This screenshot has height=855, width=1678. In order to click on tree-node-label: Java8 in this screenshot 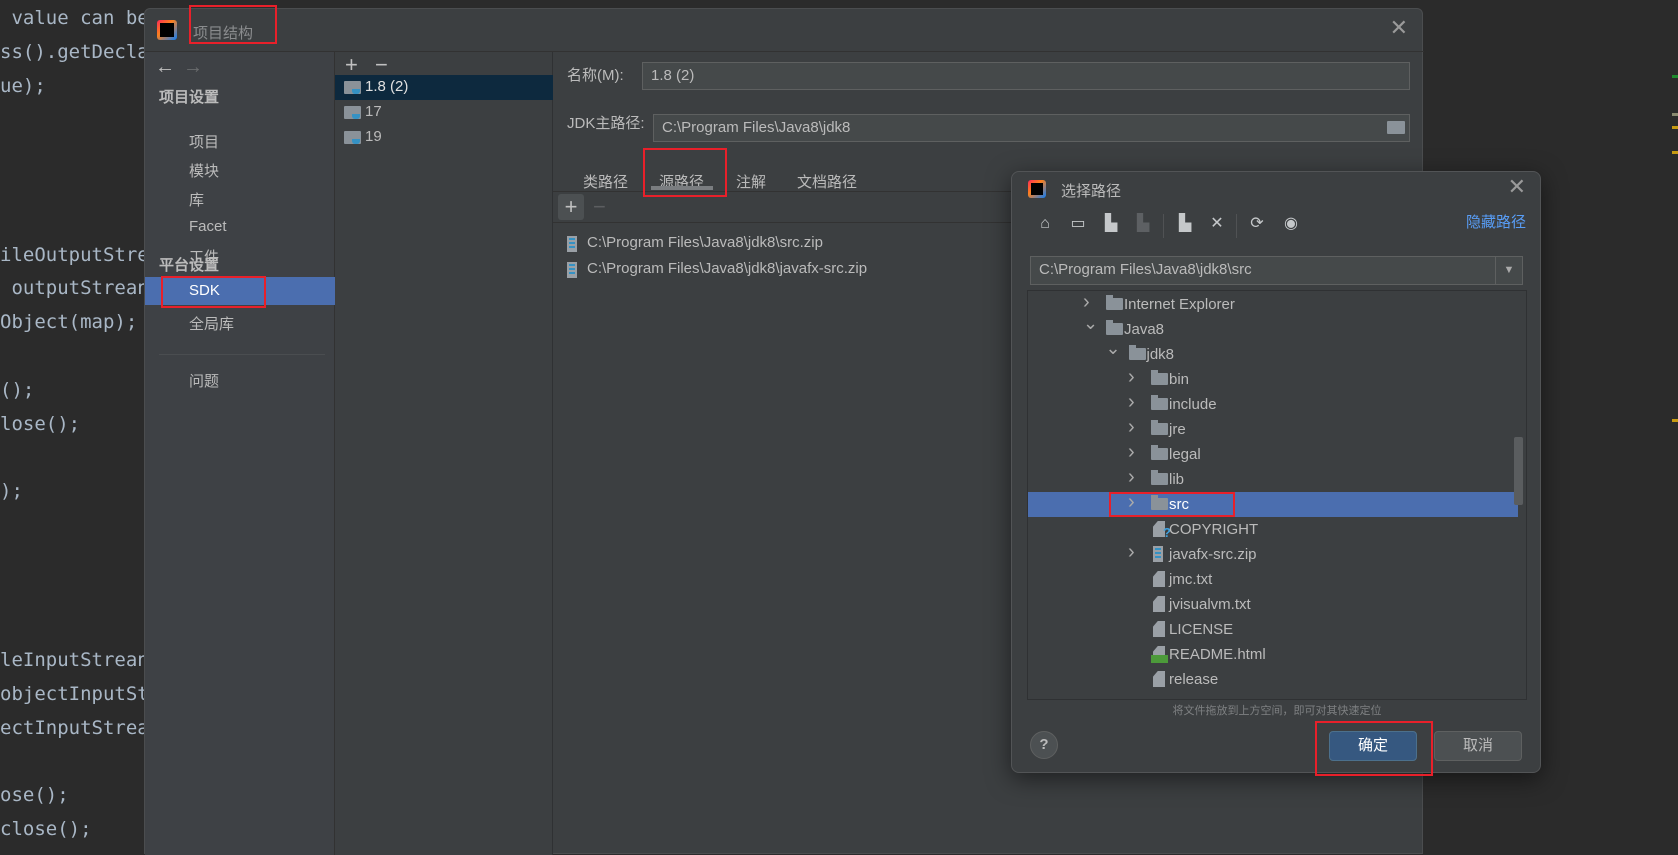, I will do `click(1144, 329)`.